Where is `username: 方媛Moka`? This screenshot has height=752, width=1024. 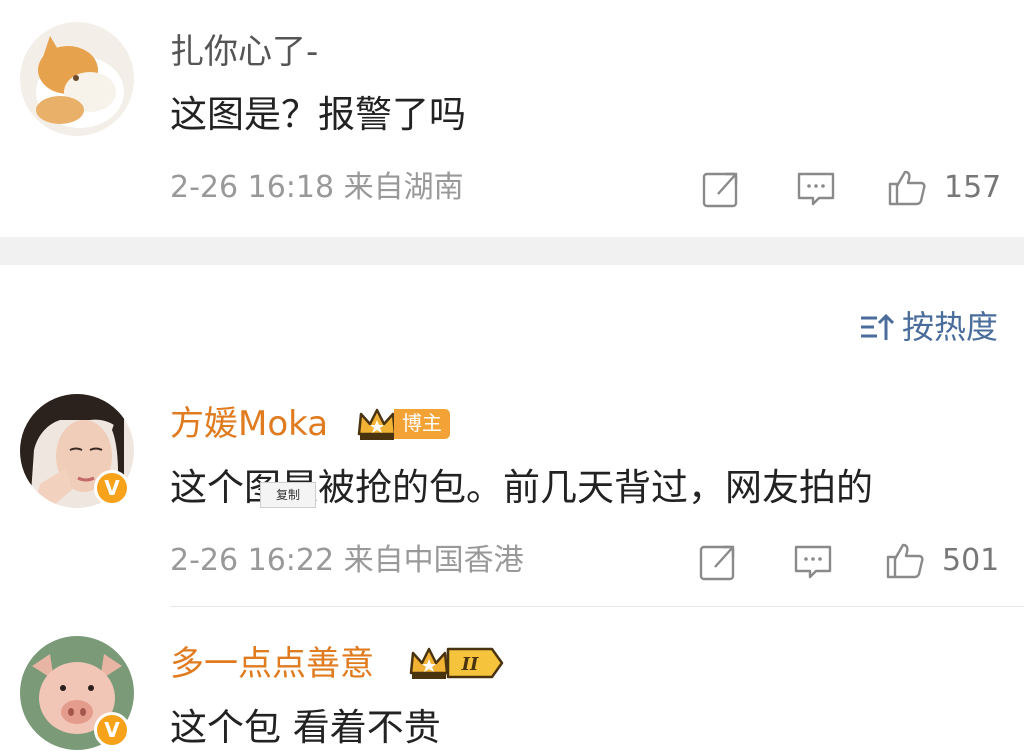
username: 方媛Moka is located at coordinates (249, 424).